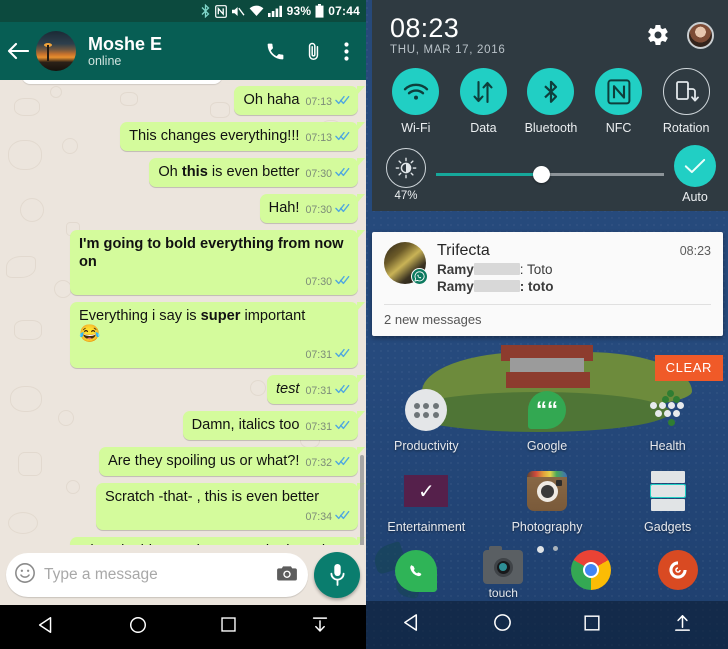  What do you see at coordinates (484, 101) in the screenshot?
I see `tile-data: Data` at bounding box center [484, 101].